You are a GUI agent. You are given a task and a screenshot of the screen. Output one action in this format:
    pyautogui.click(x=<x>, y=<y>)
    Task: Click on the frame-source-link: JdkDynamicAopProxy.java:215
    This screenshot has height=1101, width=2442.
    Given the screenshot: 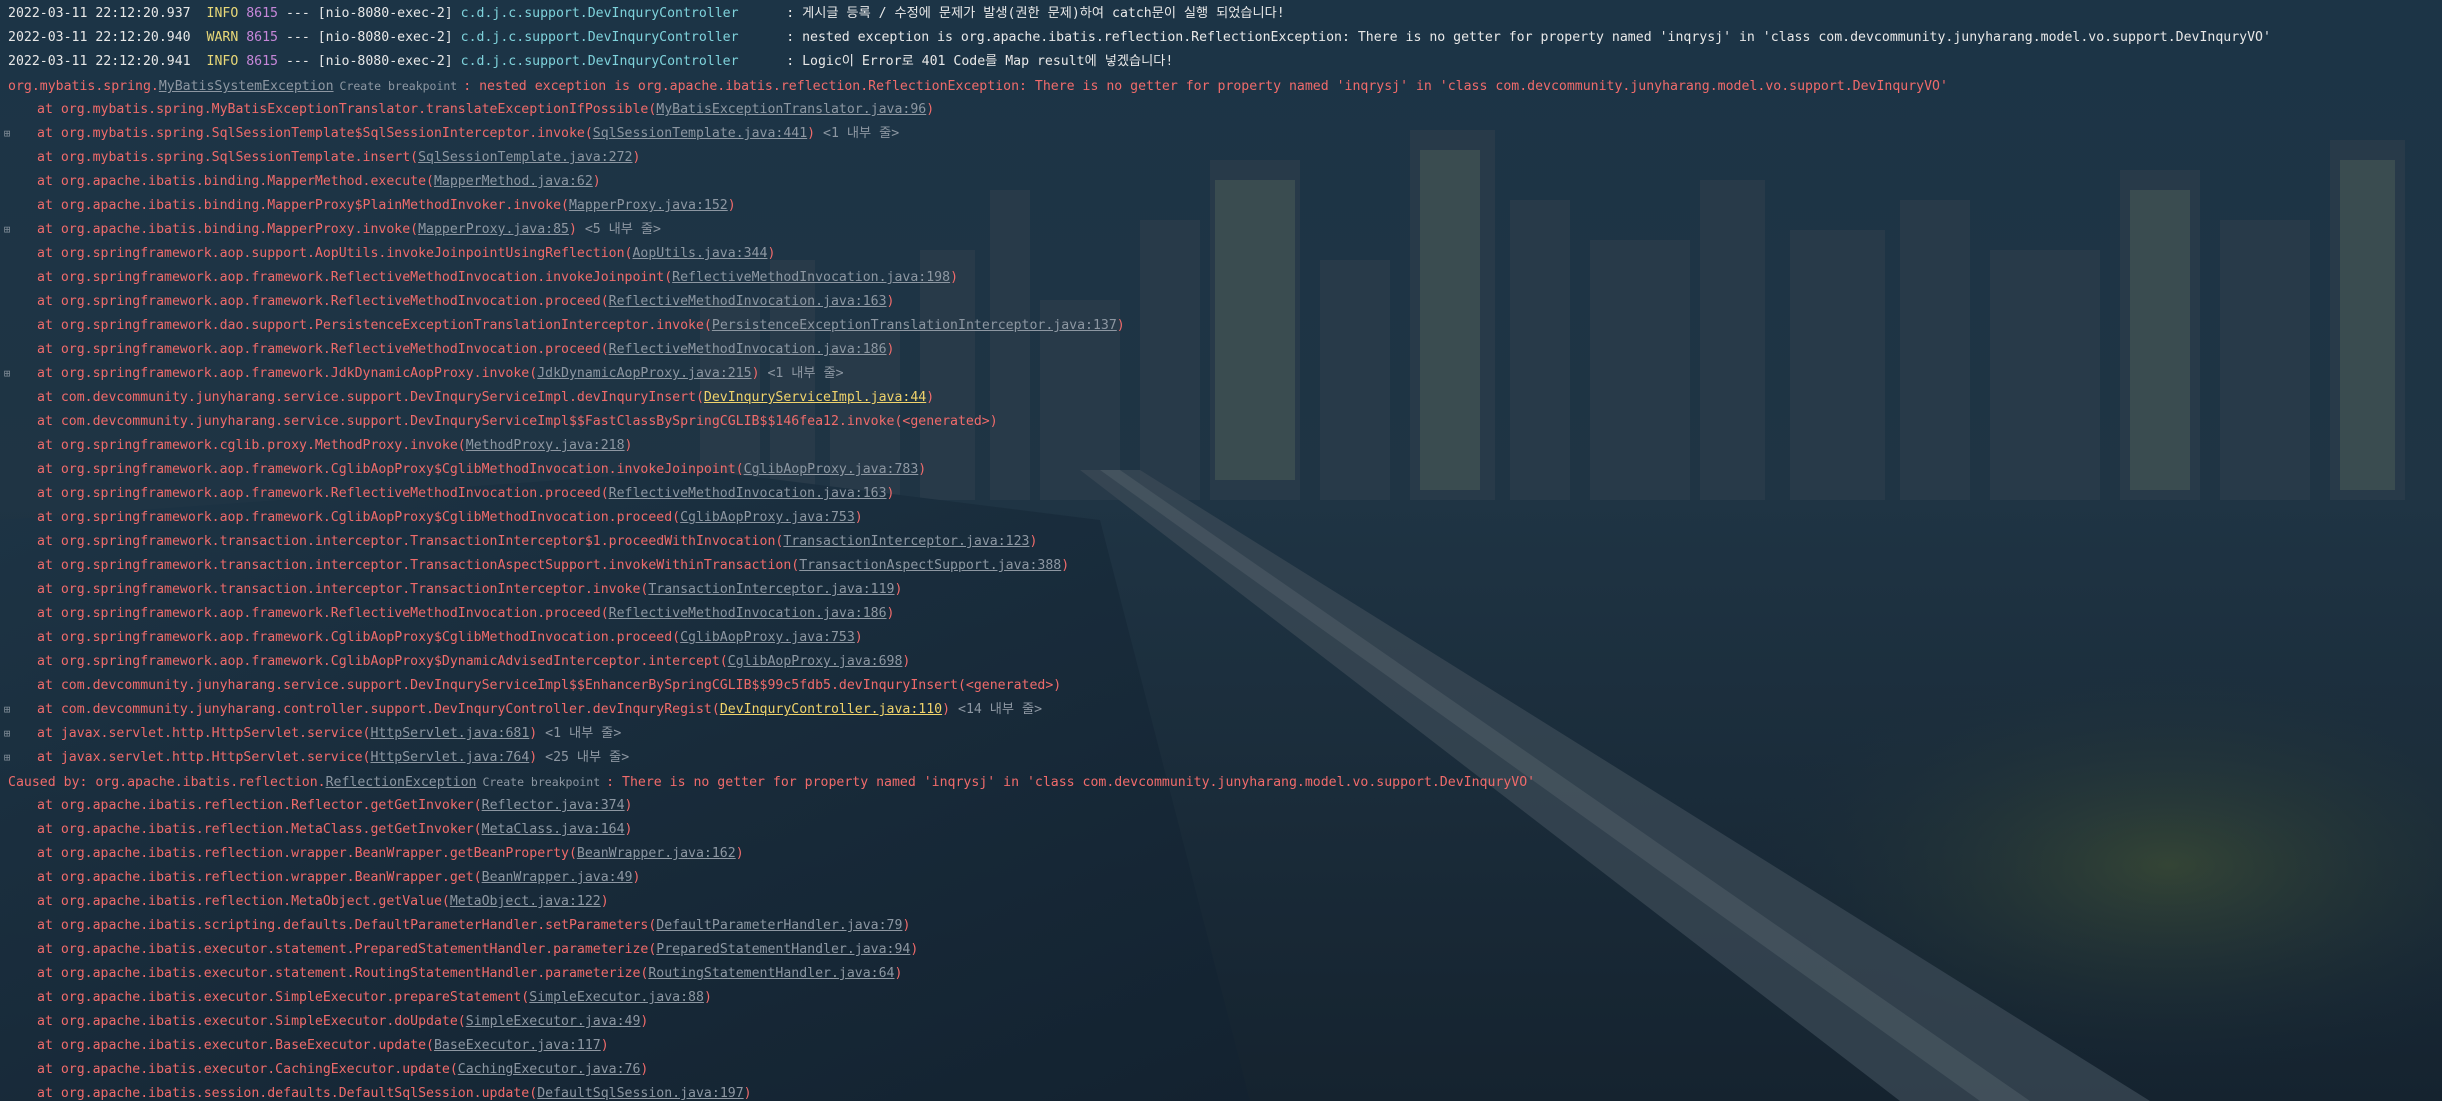 What is the action you would take?
    pyautogui.click(x=644, y=373)
    